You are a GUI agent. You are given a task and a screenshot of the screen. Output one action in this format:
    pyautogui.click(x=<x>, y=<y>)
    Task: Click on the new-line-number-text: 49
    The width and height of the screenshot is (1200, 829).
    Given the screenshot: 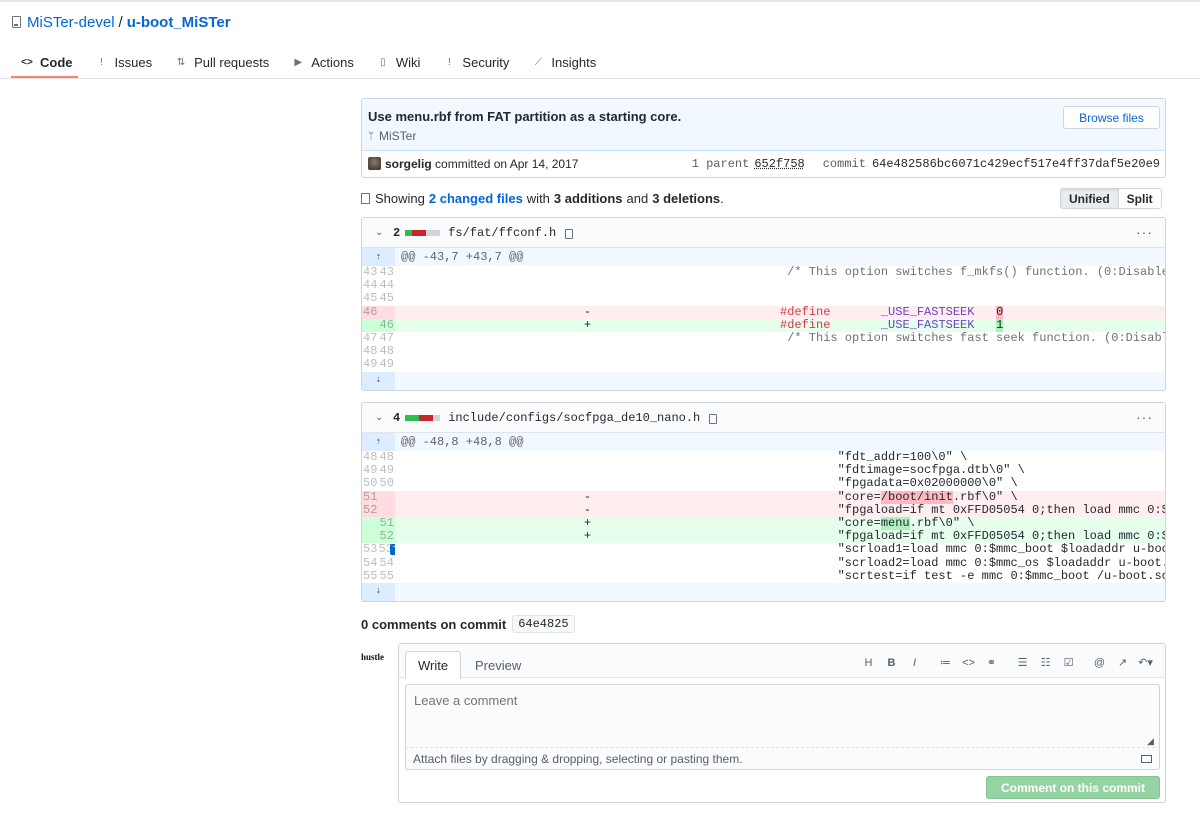 What is the action you would take?
    pyautogui.click(x=386, y=365)
    